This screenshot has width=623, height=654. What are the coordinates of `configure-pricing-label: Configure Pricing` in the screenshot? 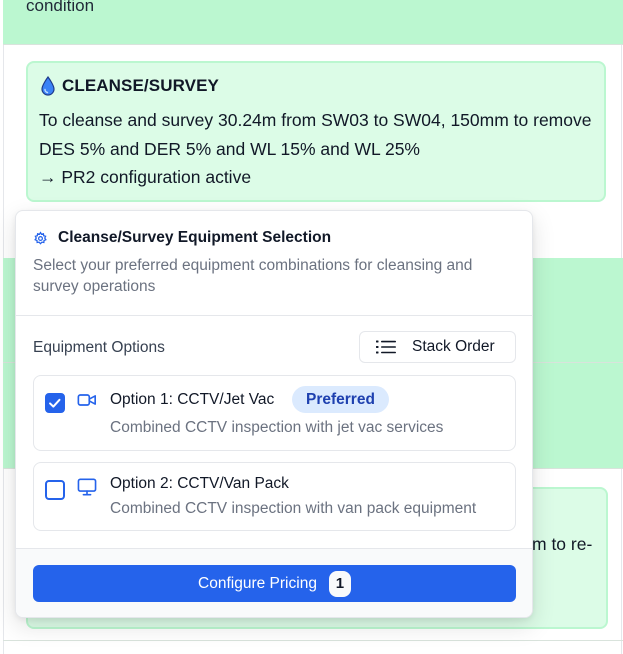 It's located at (257, 583).